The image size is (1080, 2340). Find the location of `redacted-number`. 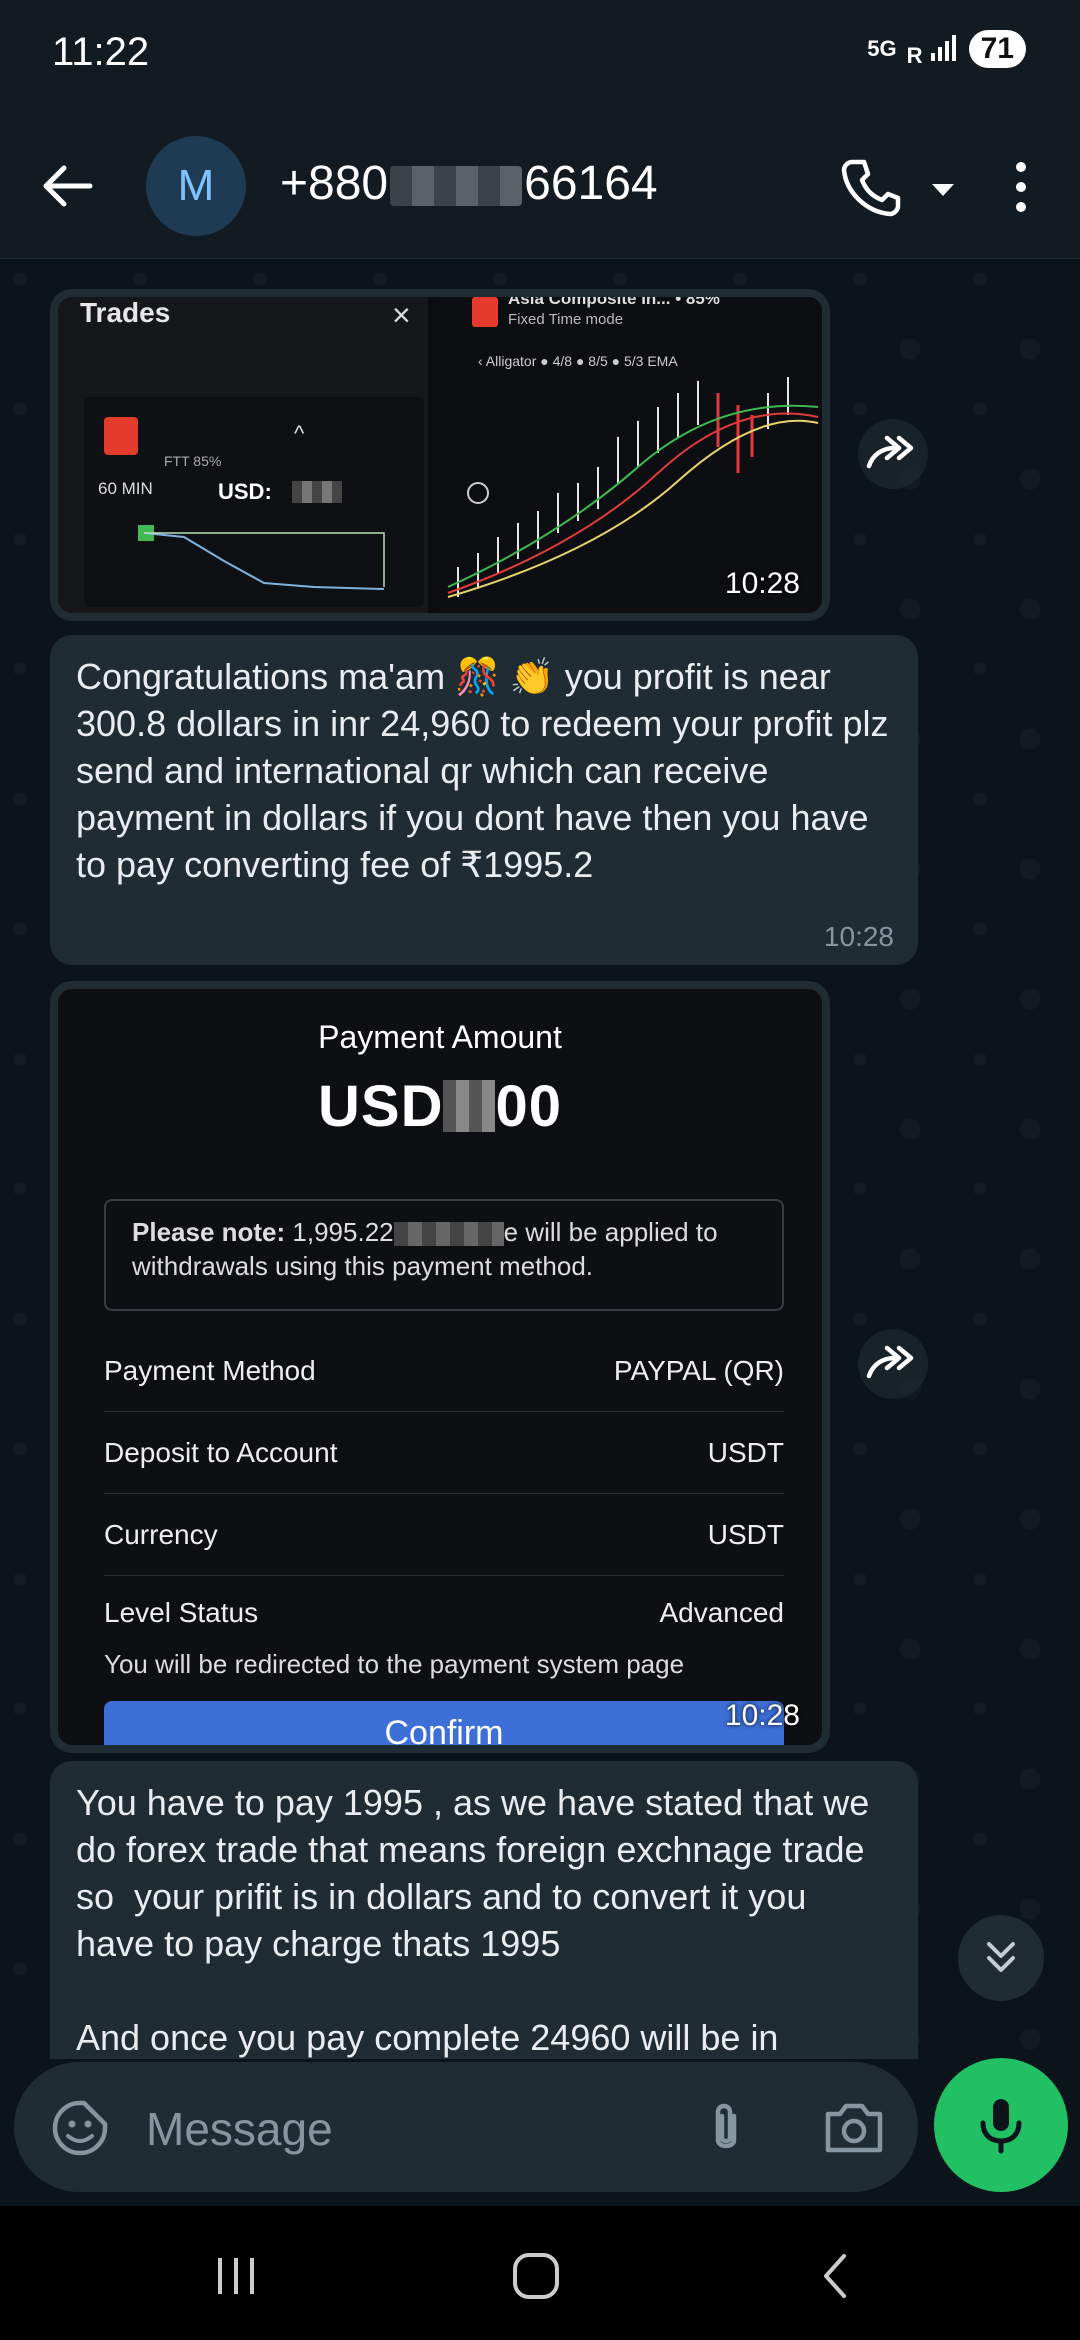

redacted-number is located at coordinates (456, 186).